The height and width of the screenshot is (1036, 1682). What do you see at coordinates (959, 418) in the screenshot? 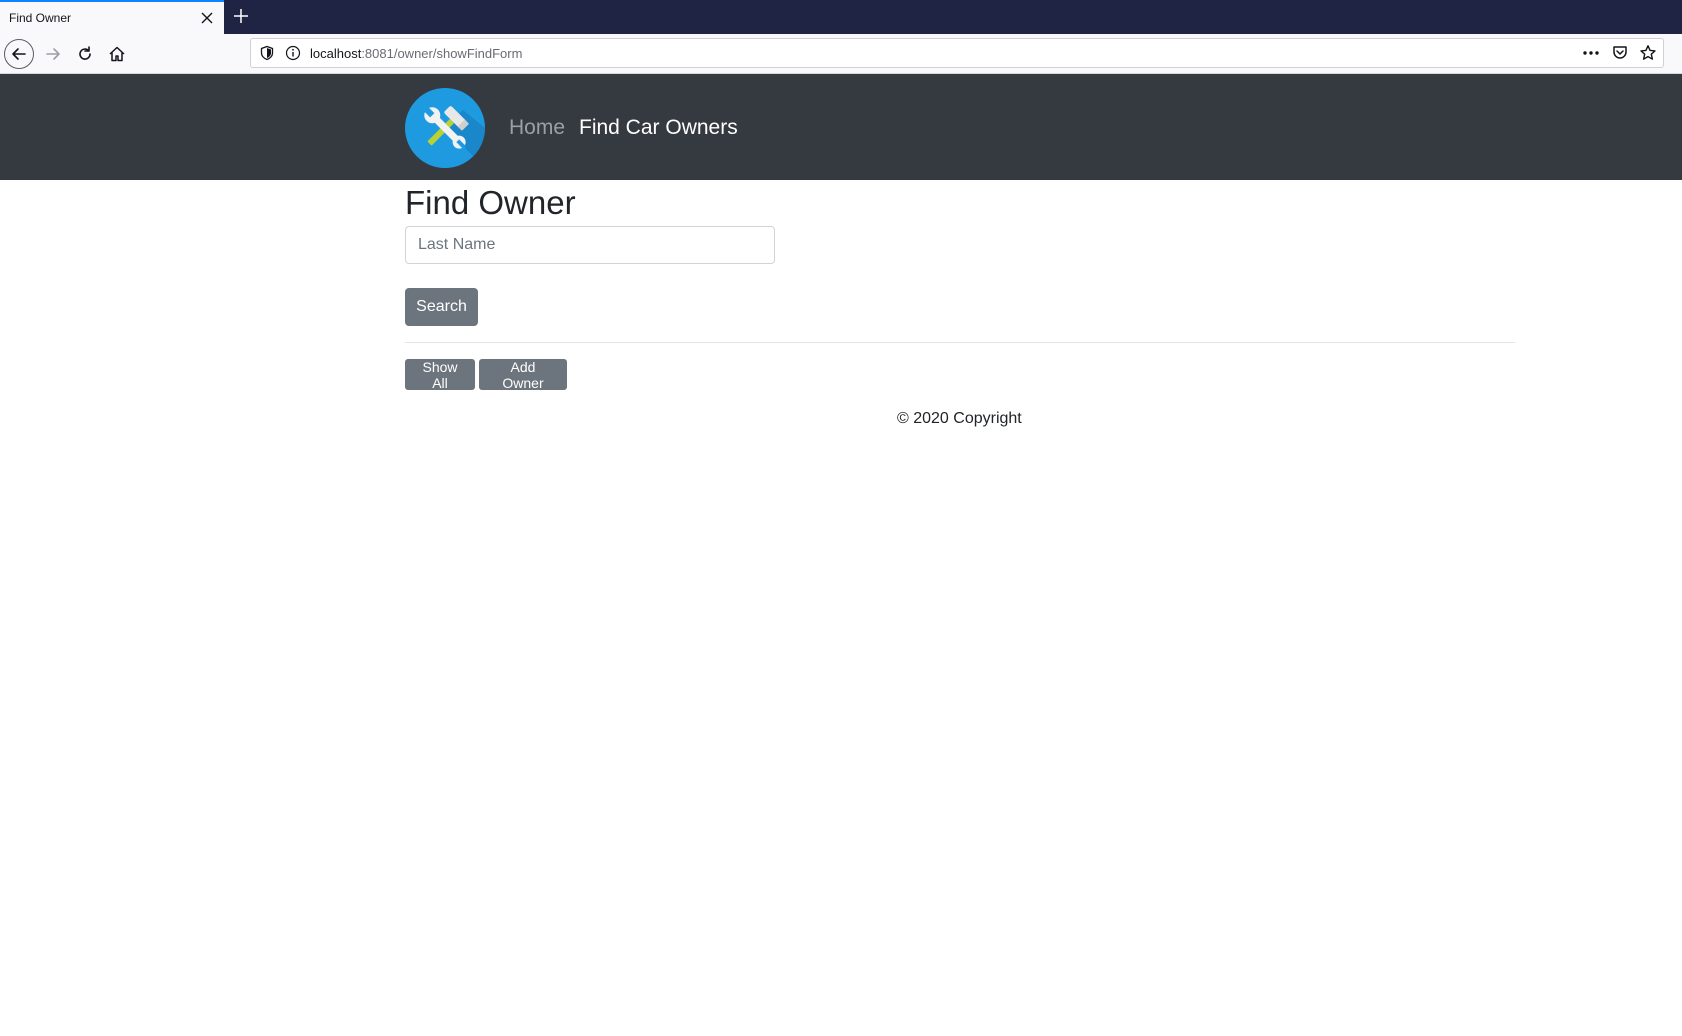
I see `footer-copyright: © 2020 Copyright` at bounding box center [959, 418].